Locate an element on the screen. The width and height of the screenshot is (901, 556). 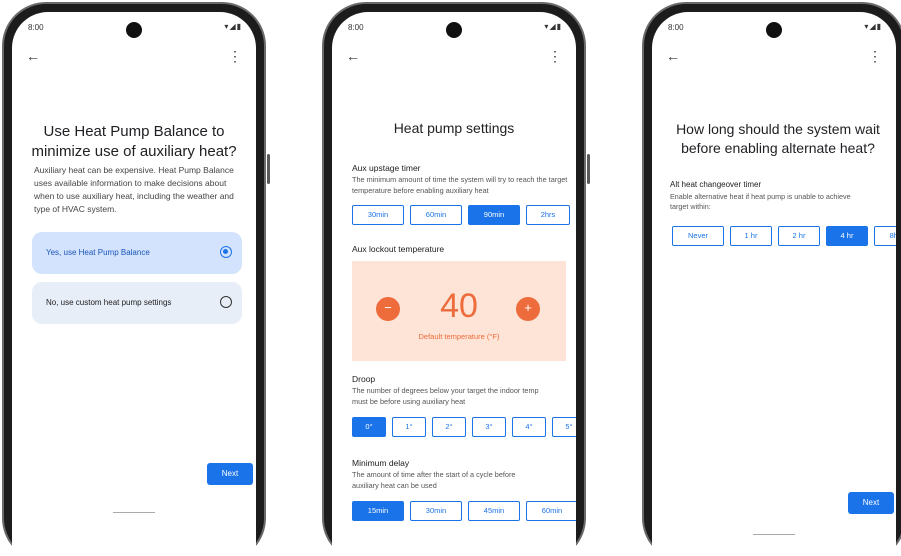
chip-90min: 90min is located at coordinates (494, 215).